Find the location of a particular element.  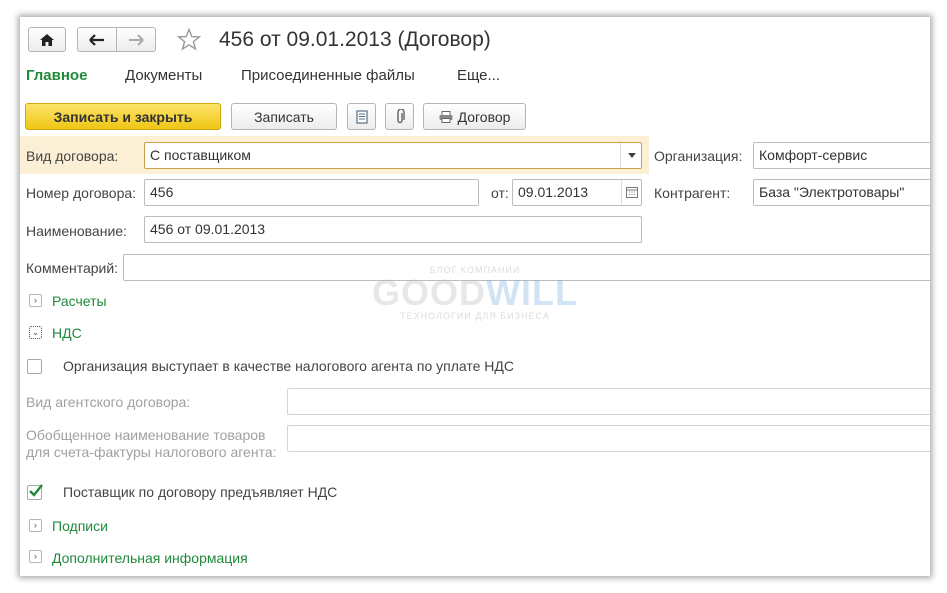

watermark-brand-right: WILL is located at coordinates (532, 292).